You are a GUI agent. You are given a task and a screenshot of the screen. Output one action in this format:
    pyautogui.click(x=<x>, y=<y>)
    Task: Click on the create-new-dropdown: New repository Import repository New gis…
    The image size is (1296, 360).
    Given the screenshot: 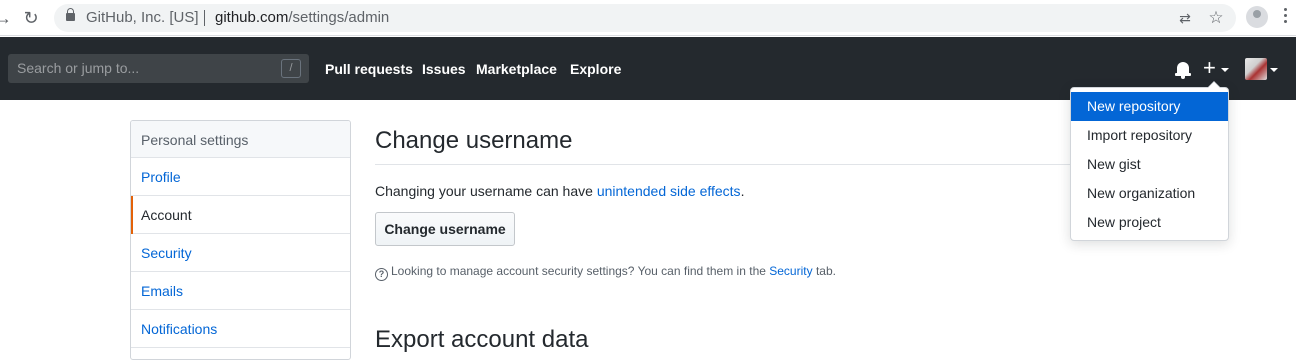 What is the action you would take?
    pyautogui.click(x=1149, y=161)
    